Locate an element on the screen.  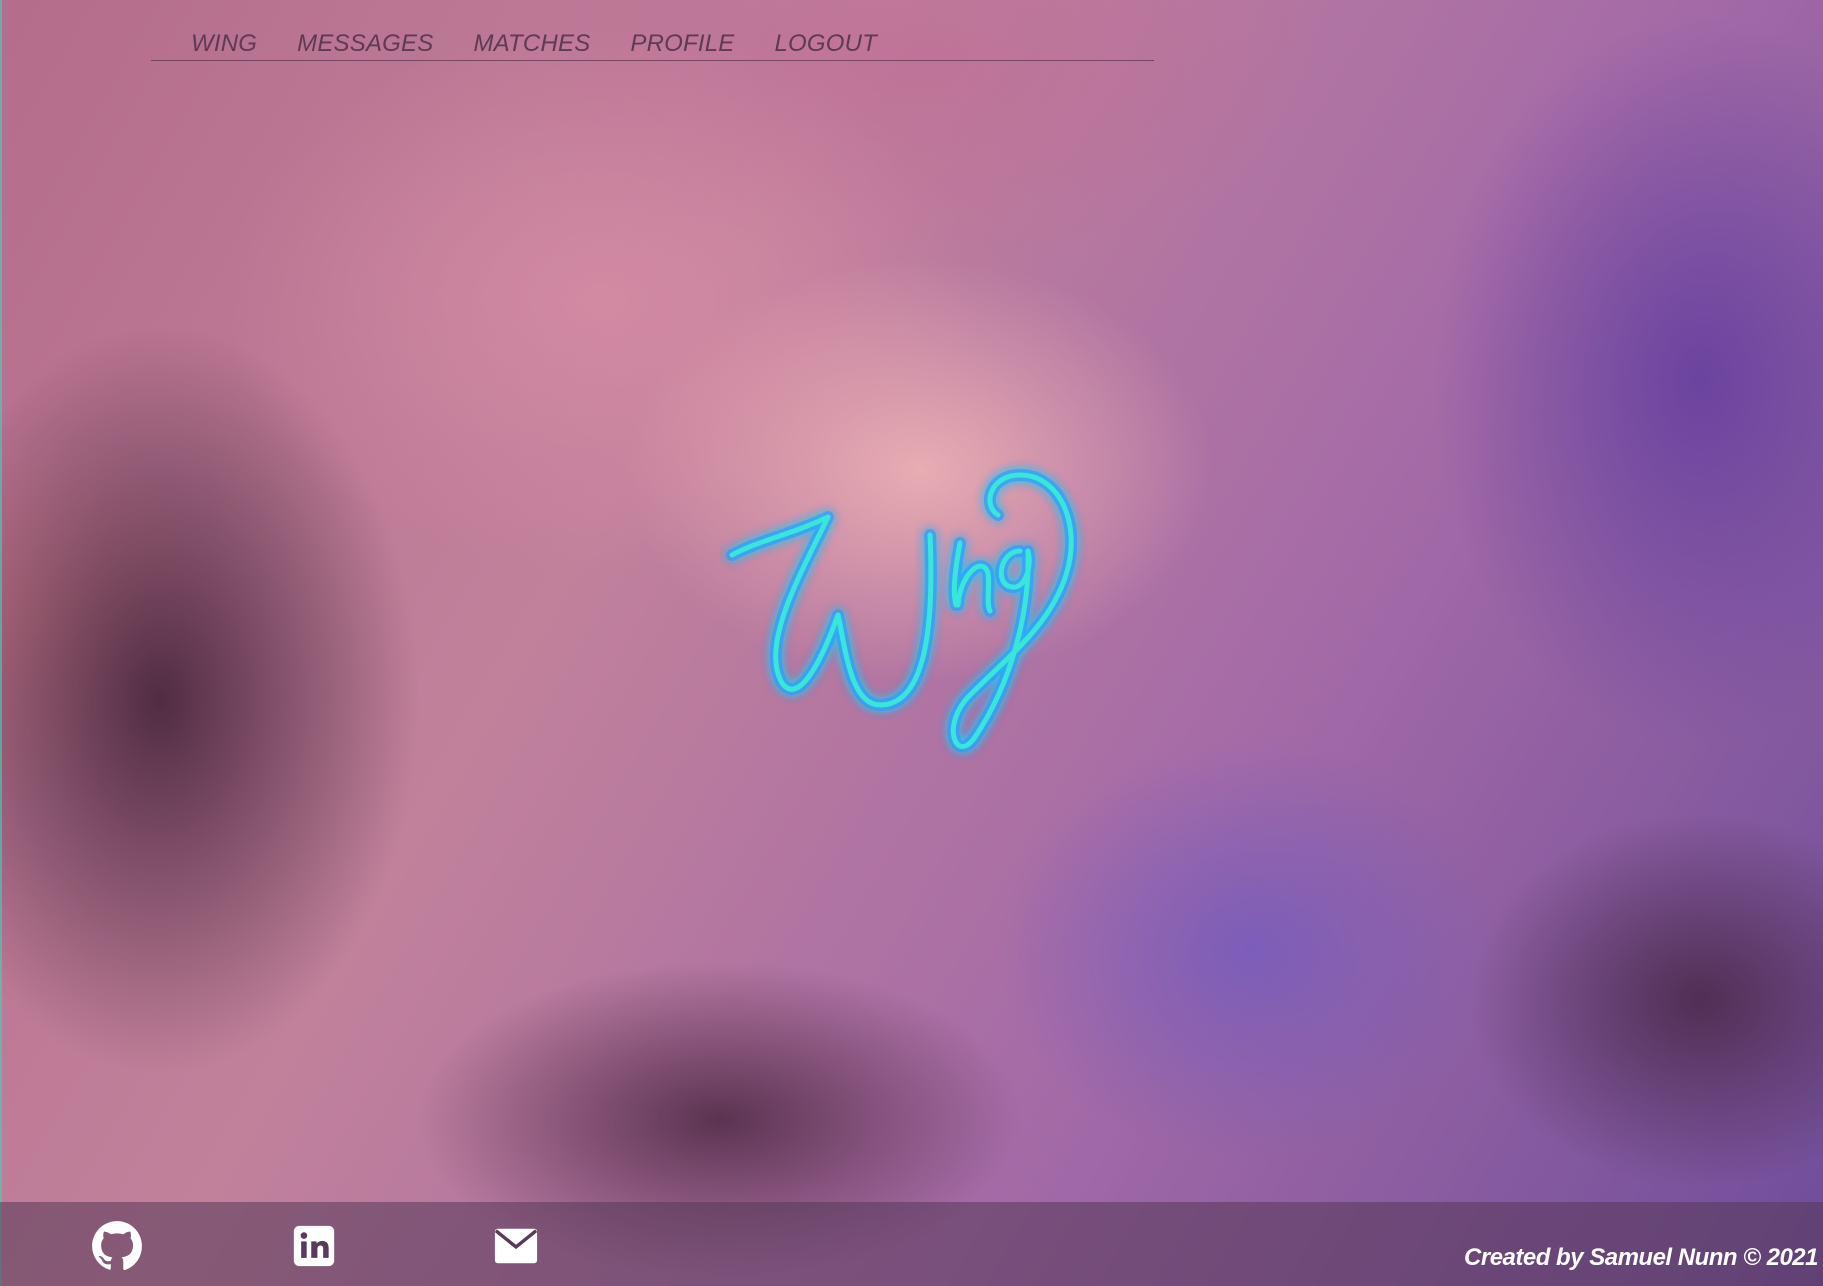
left-edge-line is located at coordinates (1, 643).